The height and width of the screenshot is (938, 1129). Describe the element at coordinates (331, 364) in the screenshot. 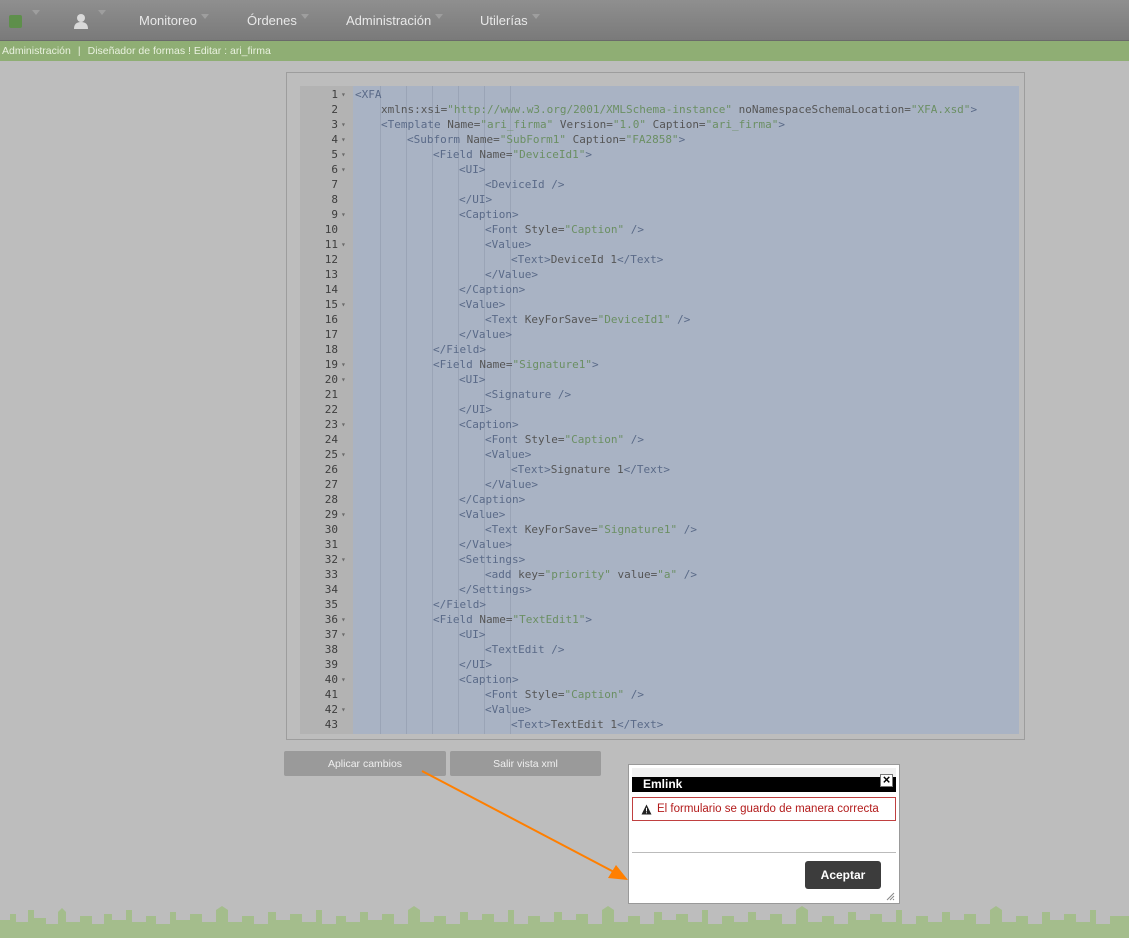

I see `line-number: 19` at that location.